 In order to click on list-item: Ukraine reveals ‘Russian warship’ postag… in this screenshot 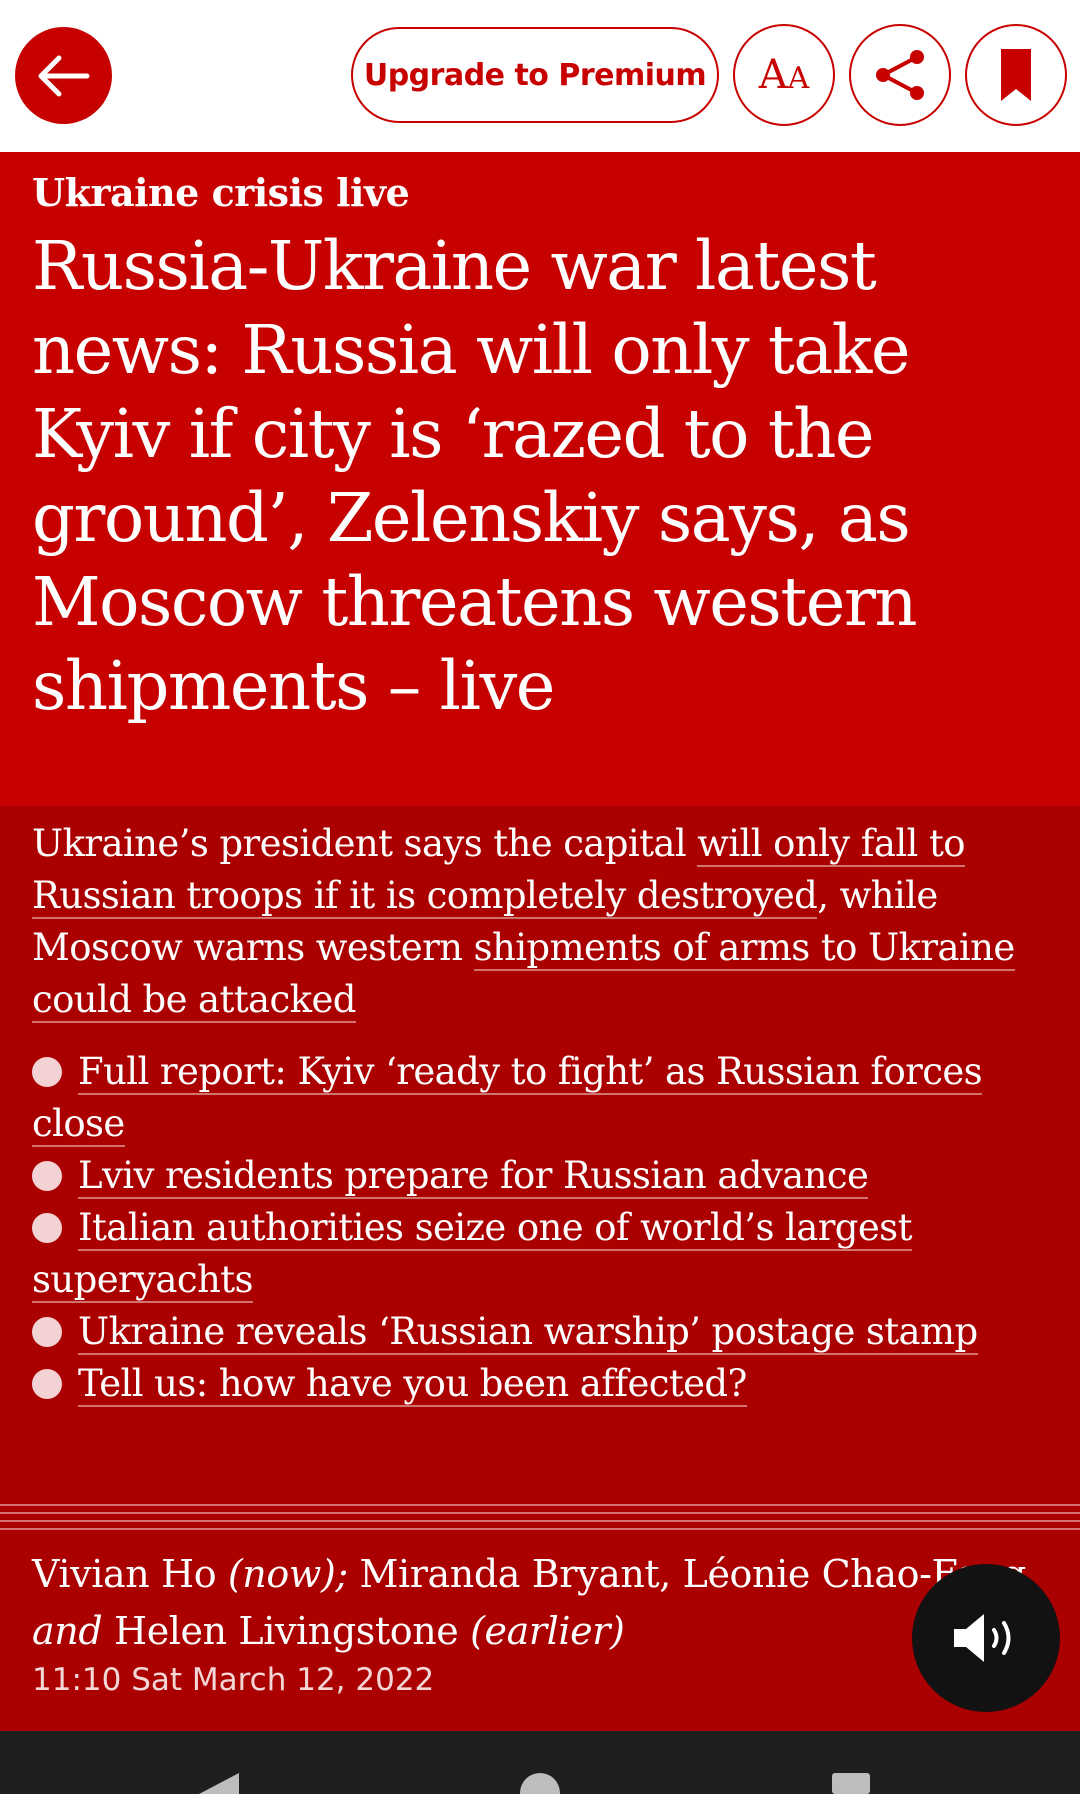, I will do `click(542, 1332)`.